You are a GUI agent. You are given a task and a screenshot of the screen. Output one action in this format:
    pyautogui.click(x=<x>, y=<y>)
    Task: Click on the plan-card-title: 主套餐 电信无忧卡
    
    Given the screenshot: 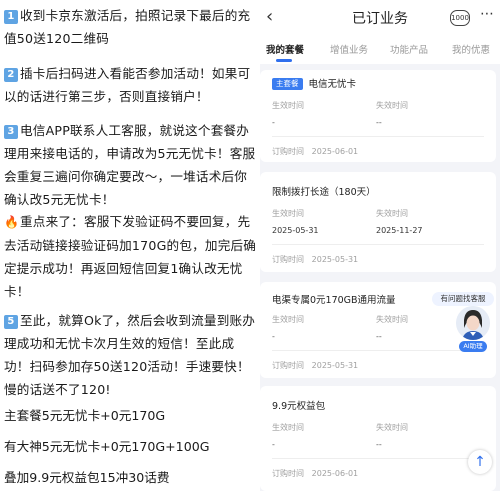 What is the action you would take?
    pyautogui.click(x=314, y=83)
    